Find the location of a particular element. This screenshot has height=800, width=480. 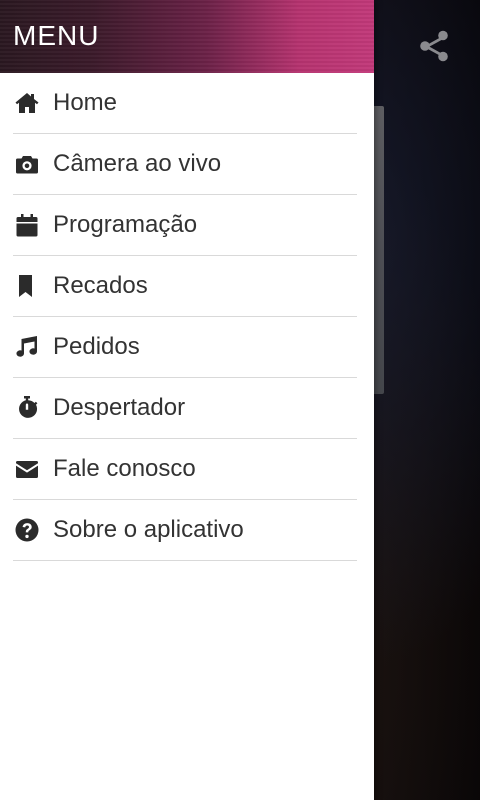

menu-item-programming: Programação is located at coordinates (185, 225).